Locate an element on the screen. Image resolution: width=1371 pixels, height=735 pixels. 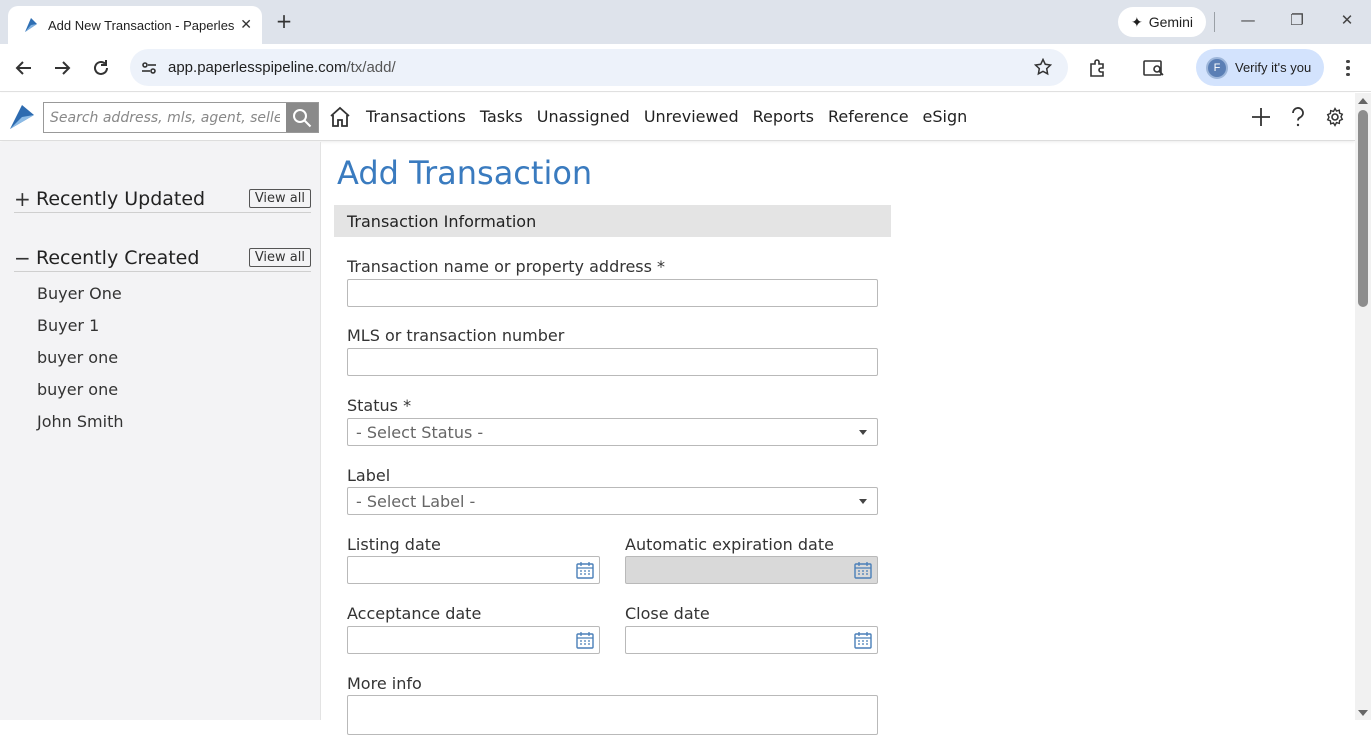
profile-verify-button: F Verify it's you is located at coordinates (1260, 67).